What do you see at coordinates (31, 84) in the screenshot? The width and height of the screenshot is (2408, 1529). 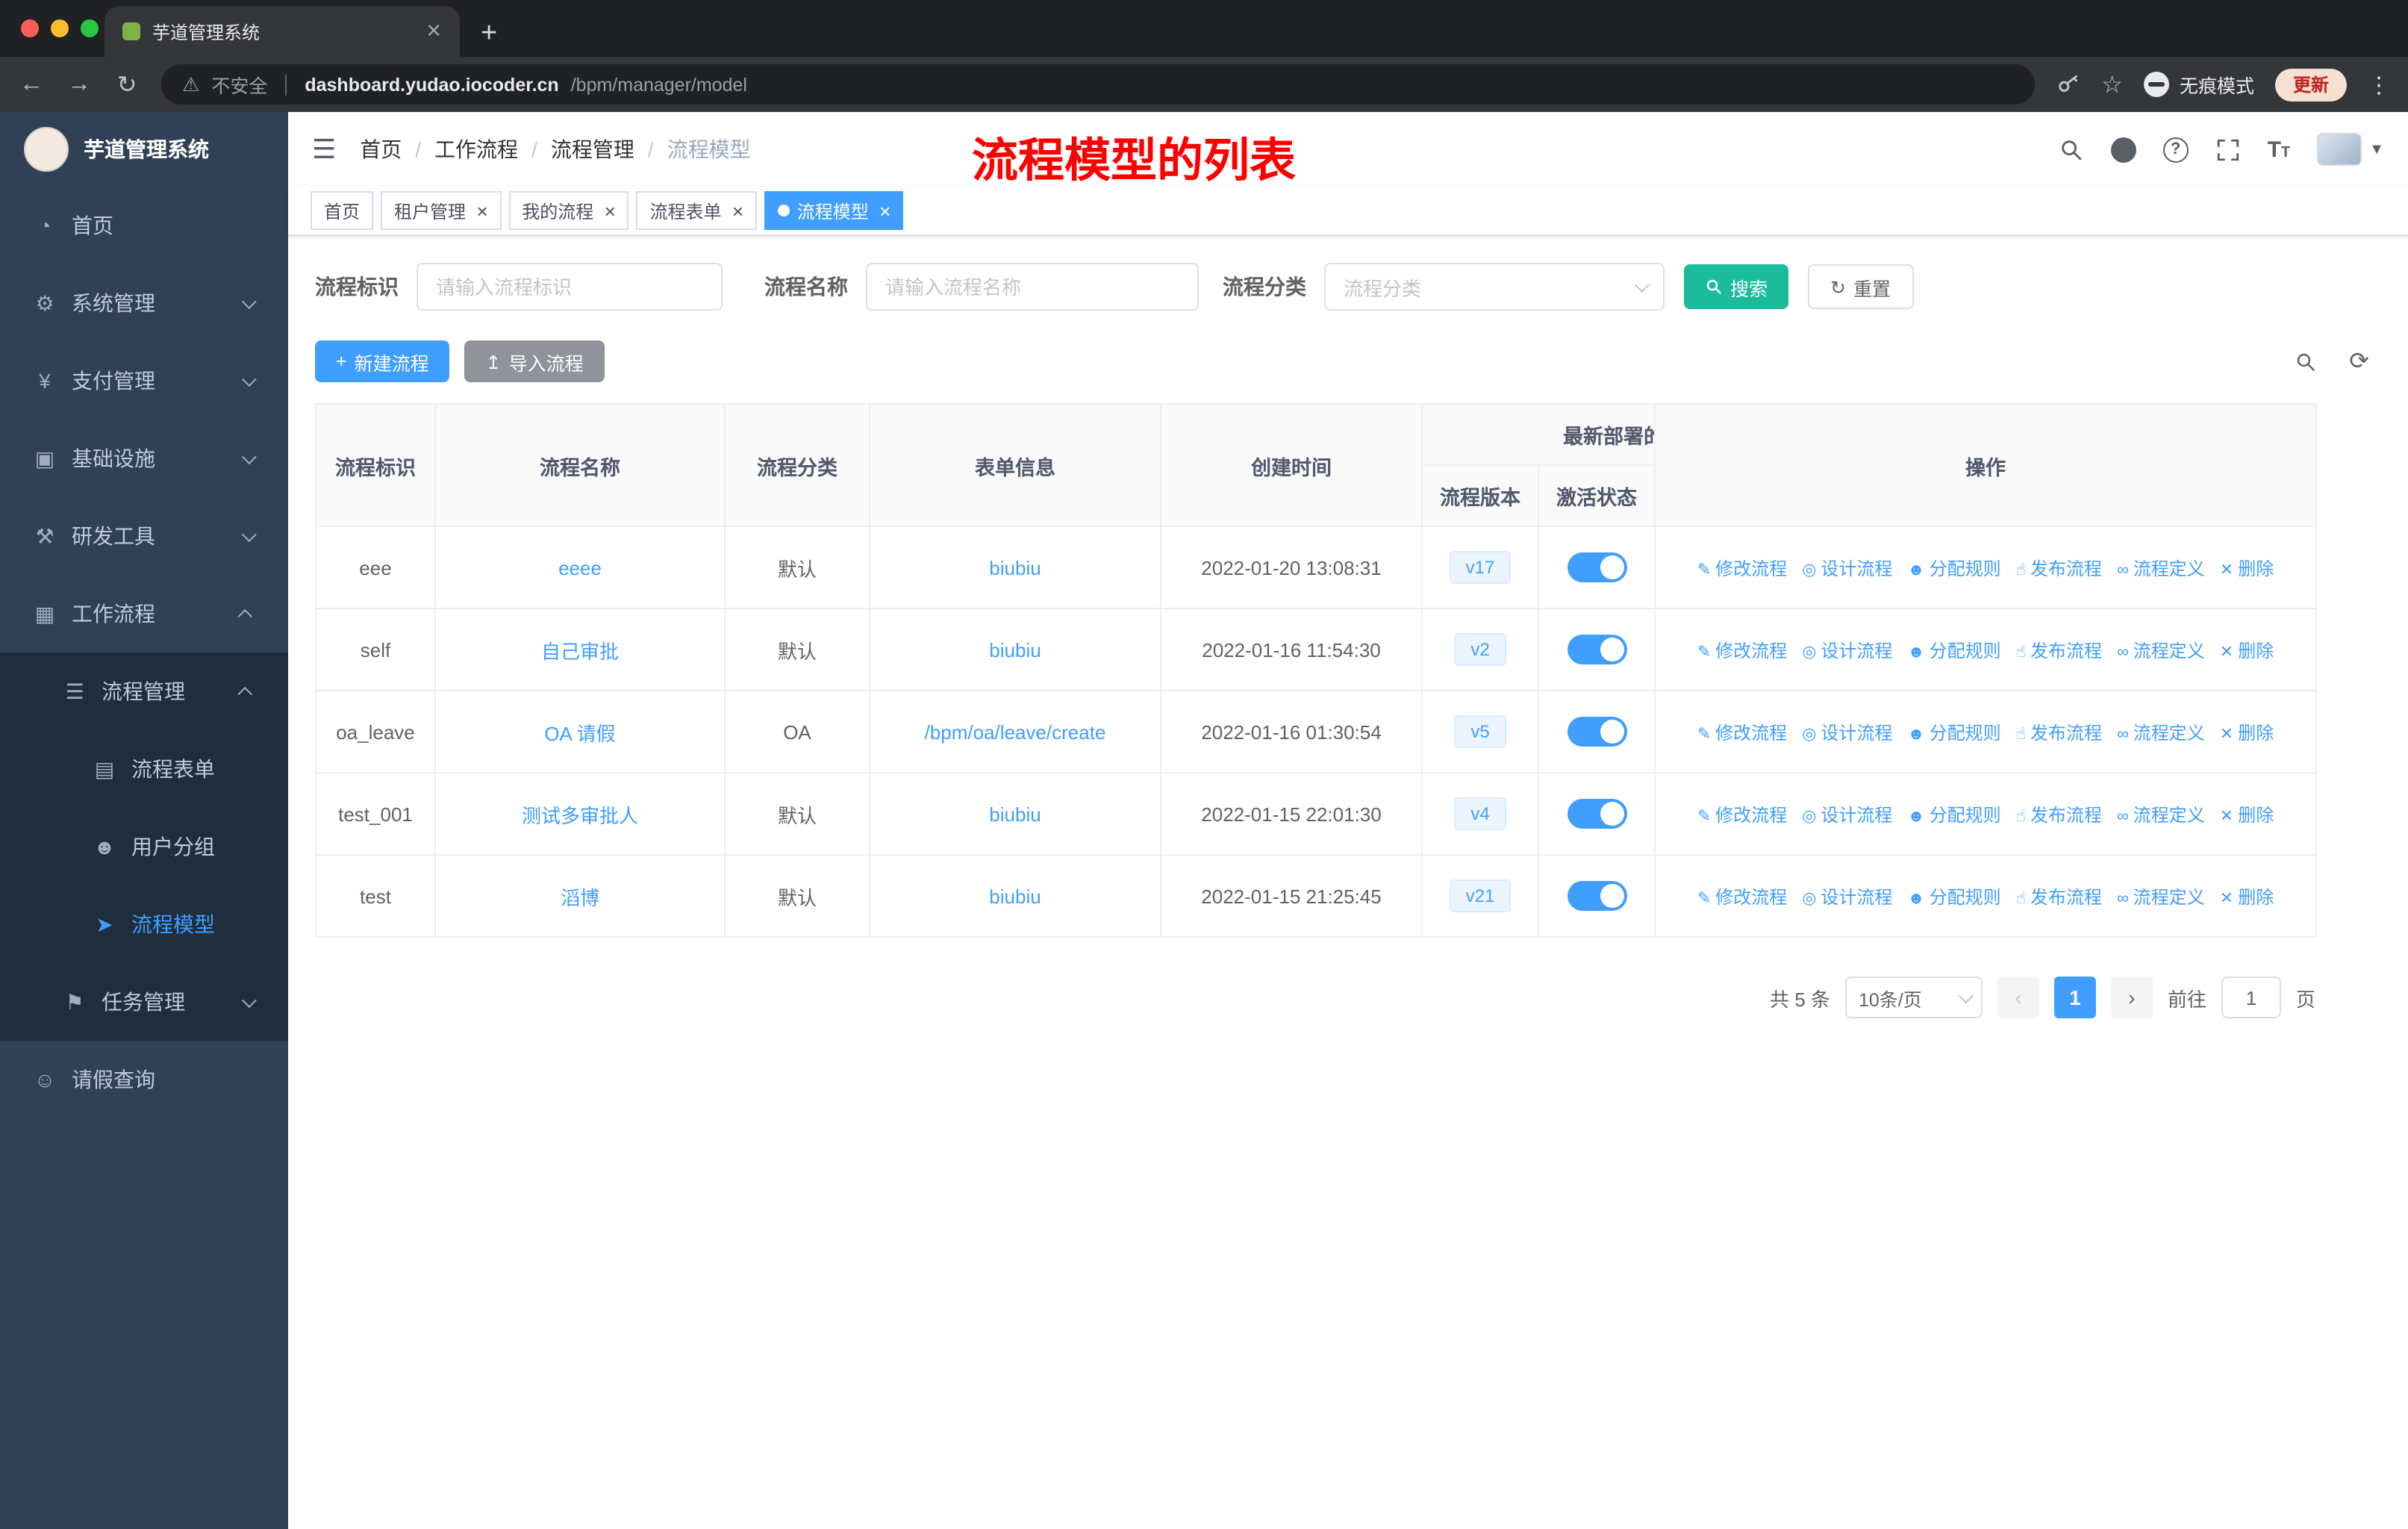 I see `back-icon: ←` at bounding box center [31, 84].